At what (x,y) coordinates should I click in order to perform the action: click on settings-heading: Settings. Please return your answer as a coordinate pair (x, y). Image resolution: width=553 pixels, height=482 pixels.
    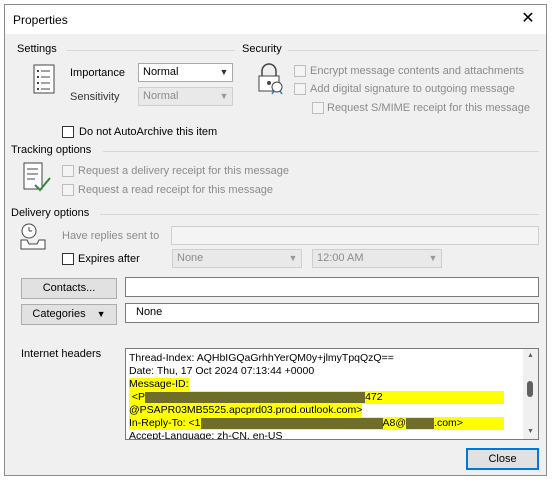
    Looking at the image, I should click on (37, 49).